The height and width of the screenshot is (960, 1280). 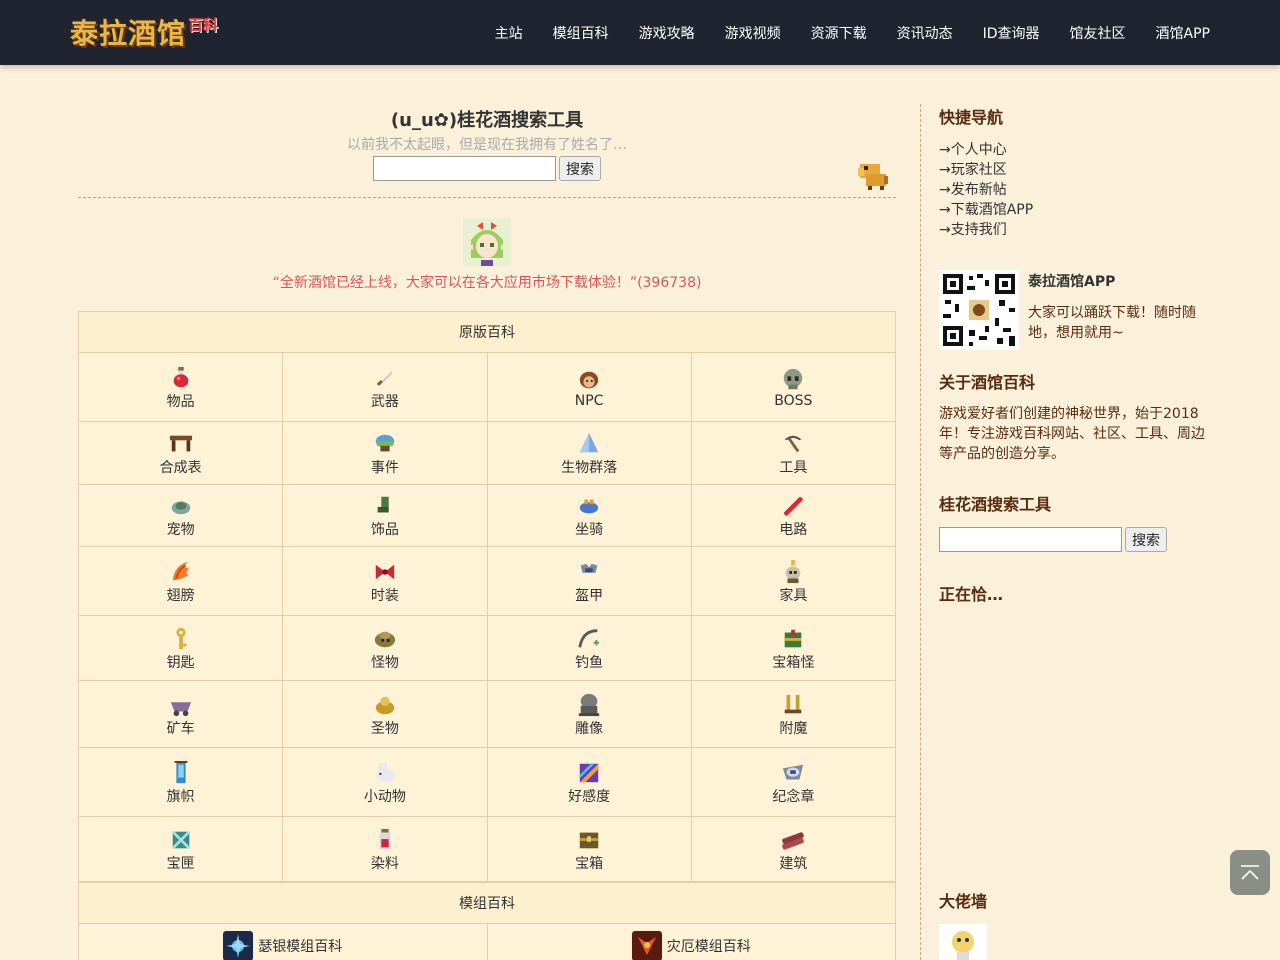 I want to click on category-cell: 怪物, so click(x=385, y=648).